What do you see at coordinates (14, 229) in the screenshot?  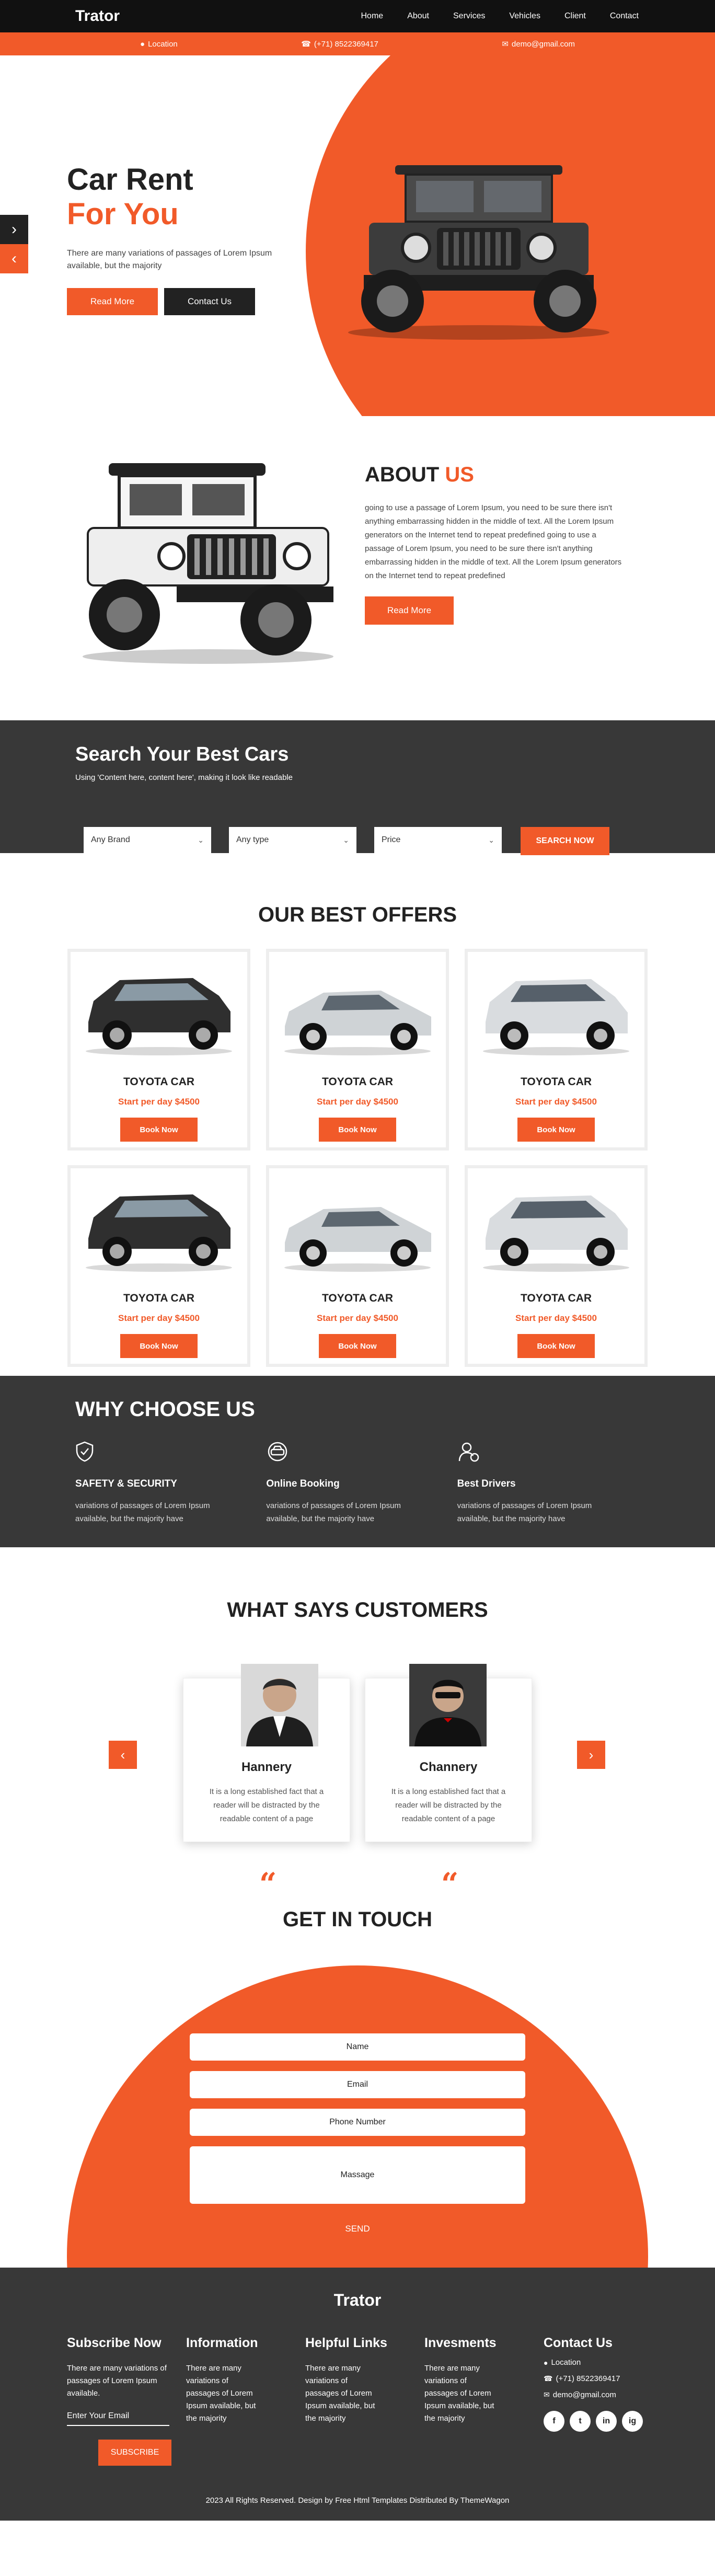 I see `slider-next-button: ›` at bounding box center [14, 229].